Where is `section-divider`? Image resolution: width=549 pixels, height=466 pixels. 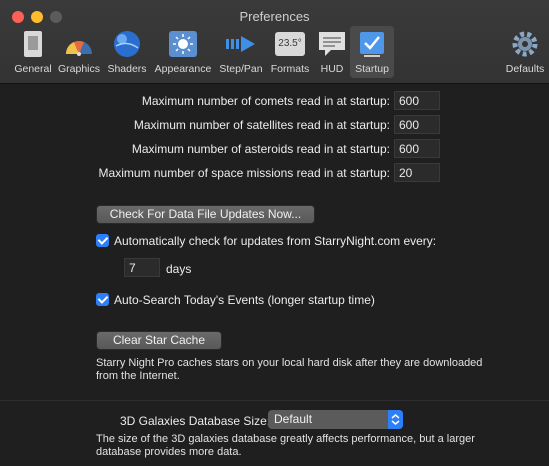 section-divider is located at coordinates (274, 400).